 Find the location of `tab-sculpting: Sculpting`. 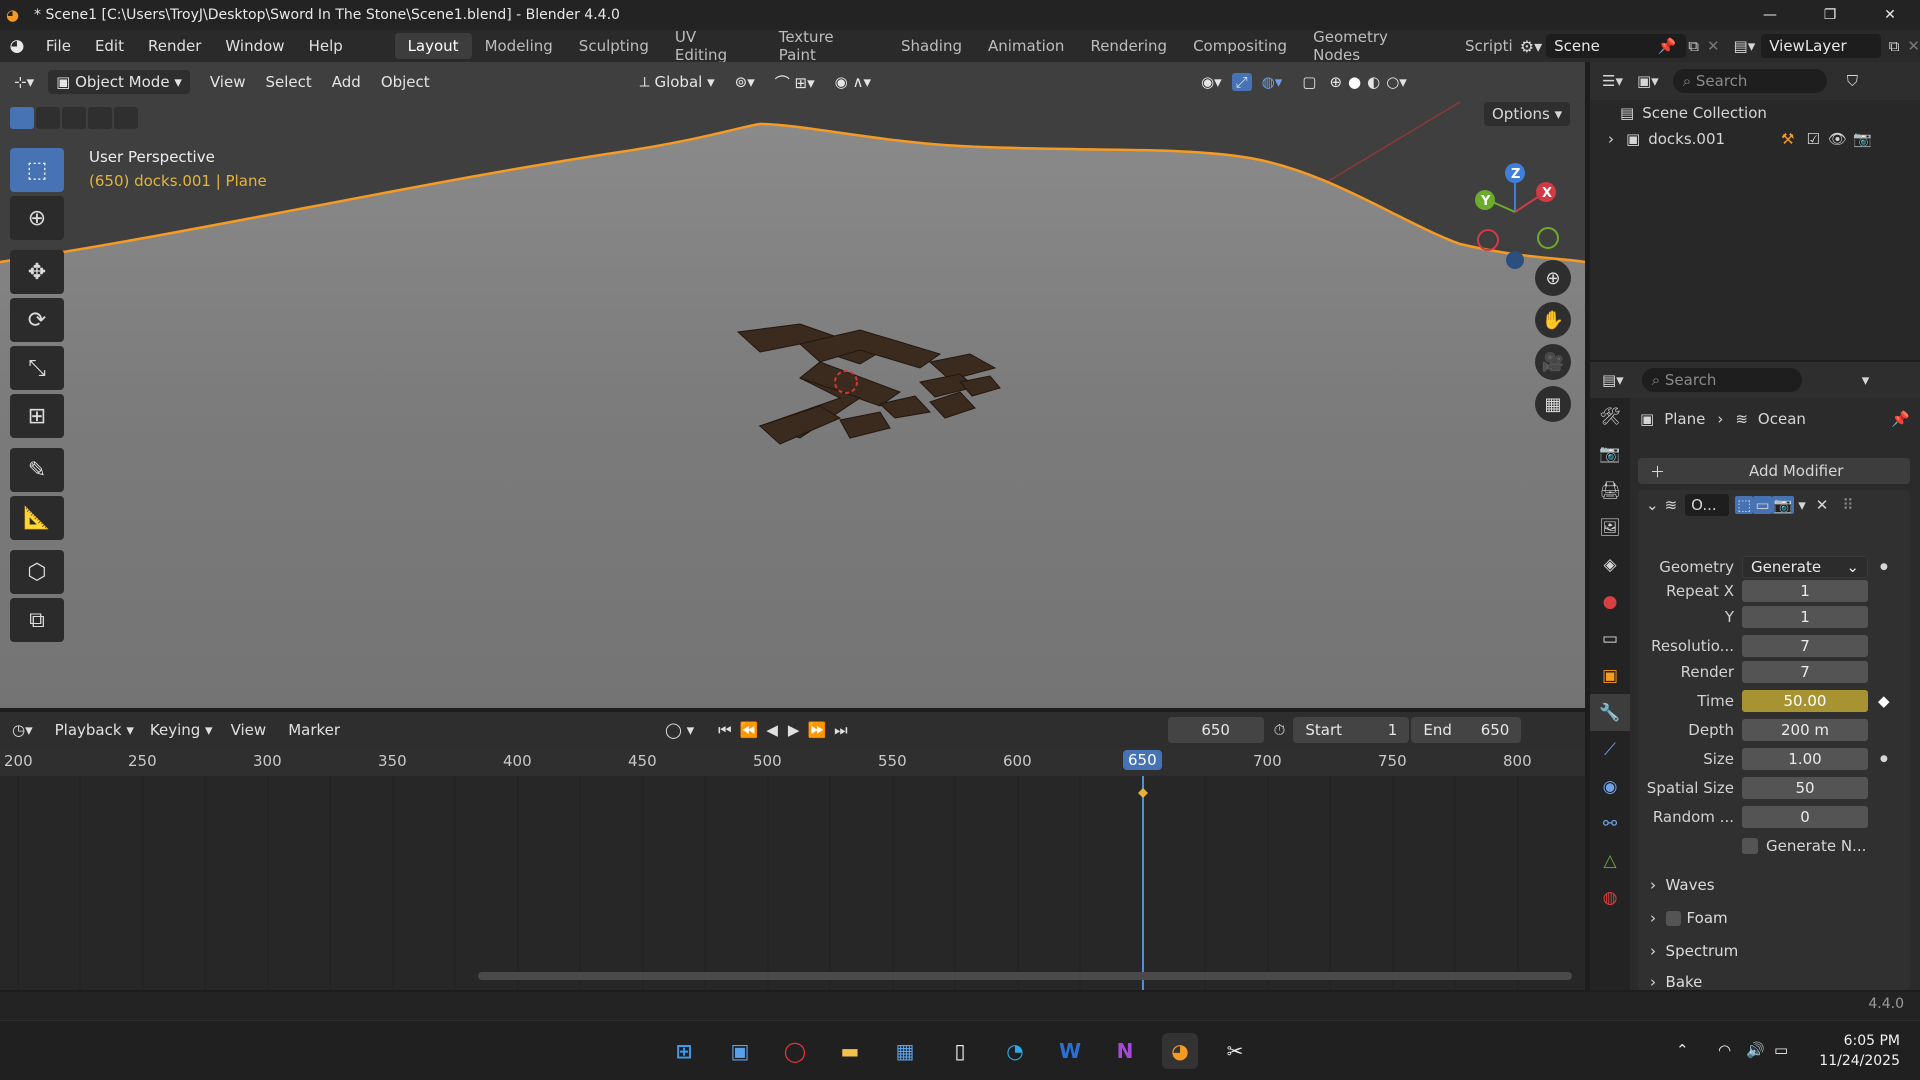

tab-sculpting: Sculpting is located at coordinates (614, 46).